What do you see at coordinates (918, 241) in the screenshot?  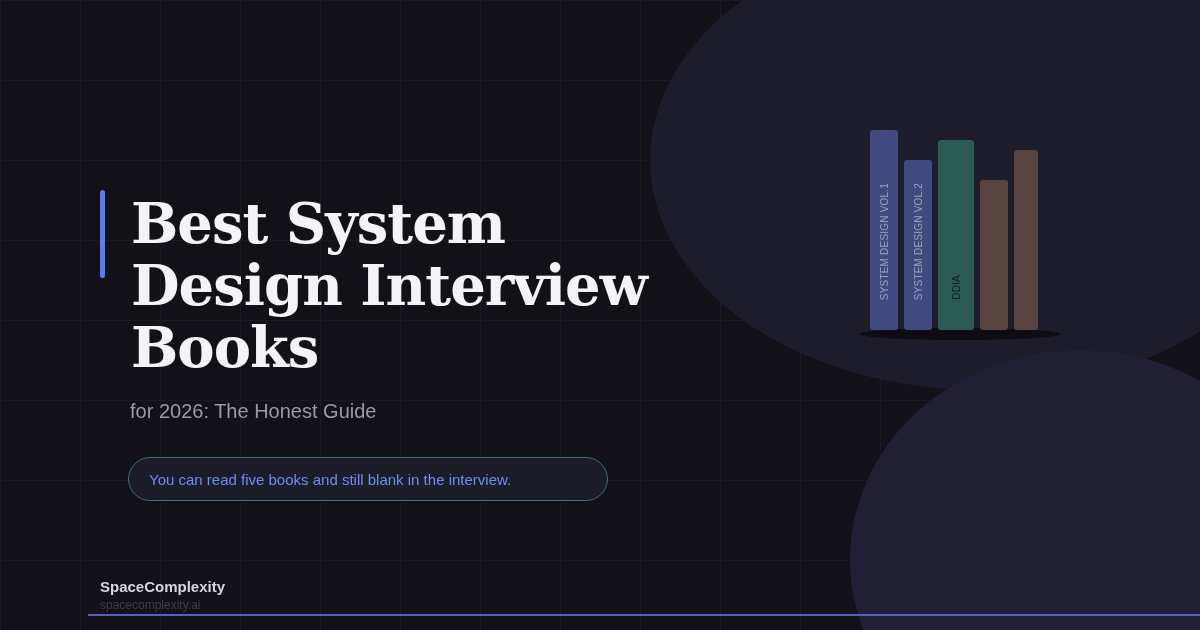 I see `book-title: SYSTEM DESIGN VOL.2` at bounding box center [918, 241].